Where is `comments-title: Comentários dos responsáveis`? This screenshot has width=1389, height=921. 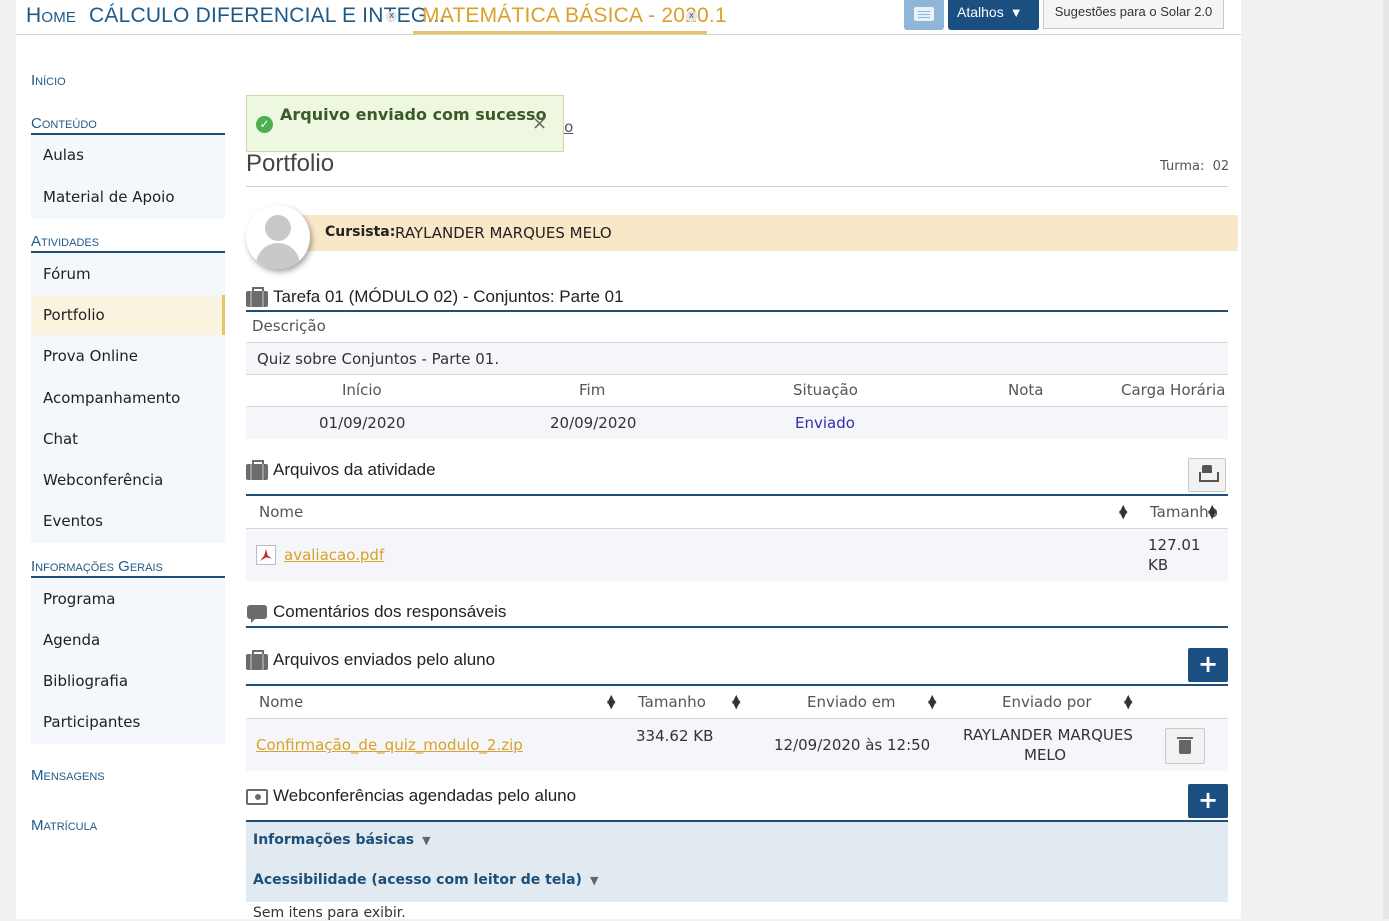
comments-title: Comentários dos responsáveis is located at coordinates (390, 611).